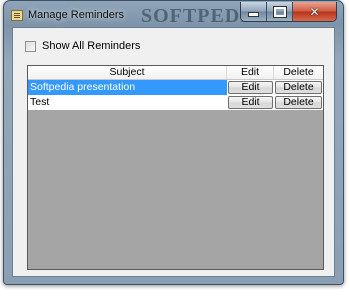 This screenshot has width=350, height=296. I want to click on minimize-icon, so click(253, 14).